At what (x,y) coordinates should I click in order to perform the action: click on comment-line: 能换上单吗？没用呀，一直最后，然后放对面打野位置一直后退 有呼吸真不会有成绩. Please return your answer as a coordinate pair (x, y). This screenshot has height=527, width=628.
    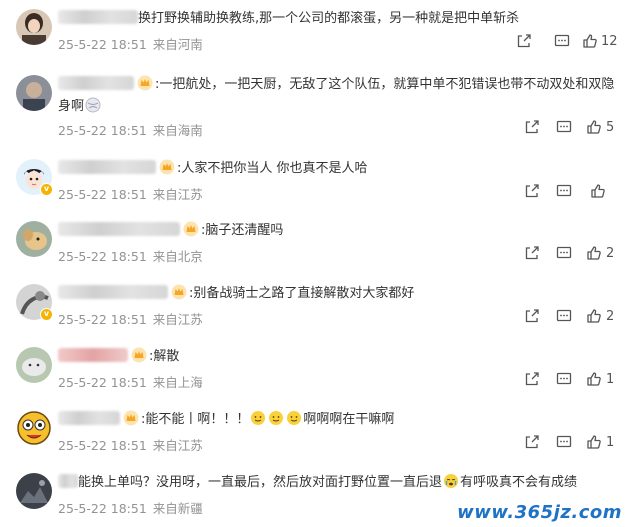
    Looking at the image, I should click on (339, 483).